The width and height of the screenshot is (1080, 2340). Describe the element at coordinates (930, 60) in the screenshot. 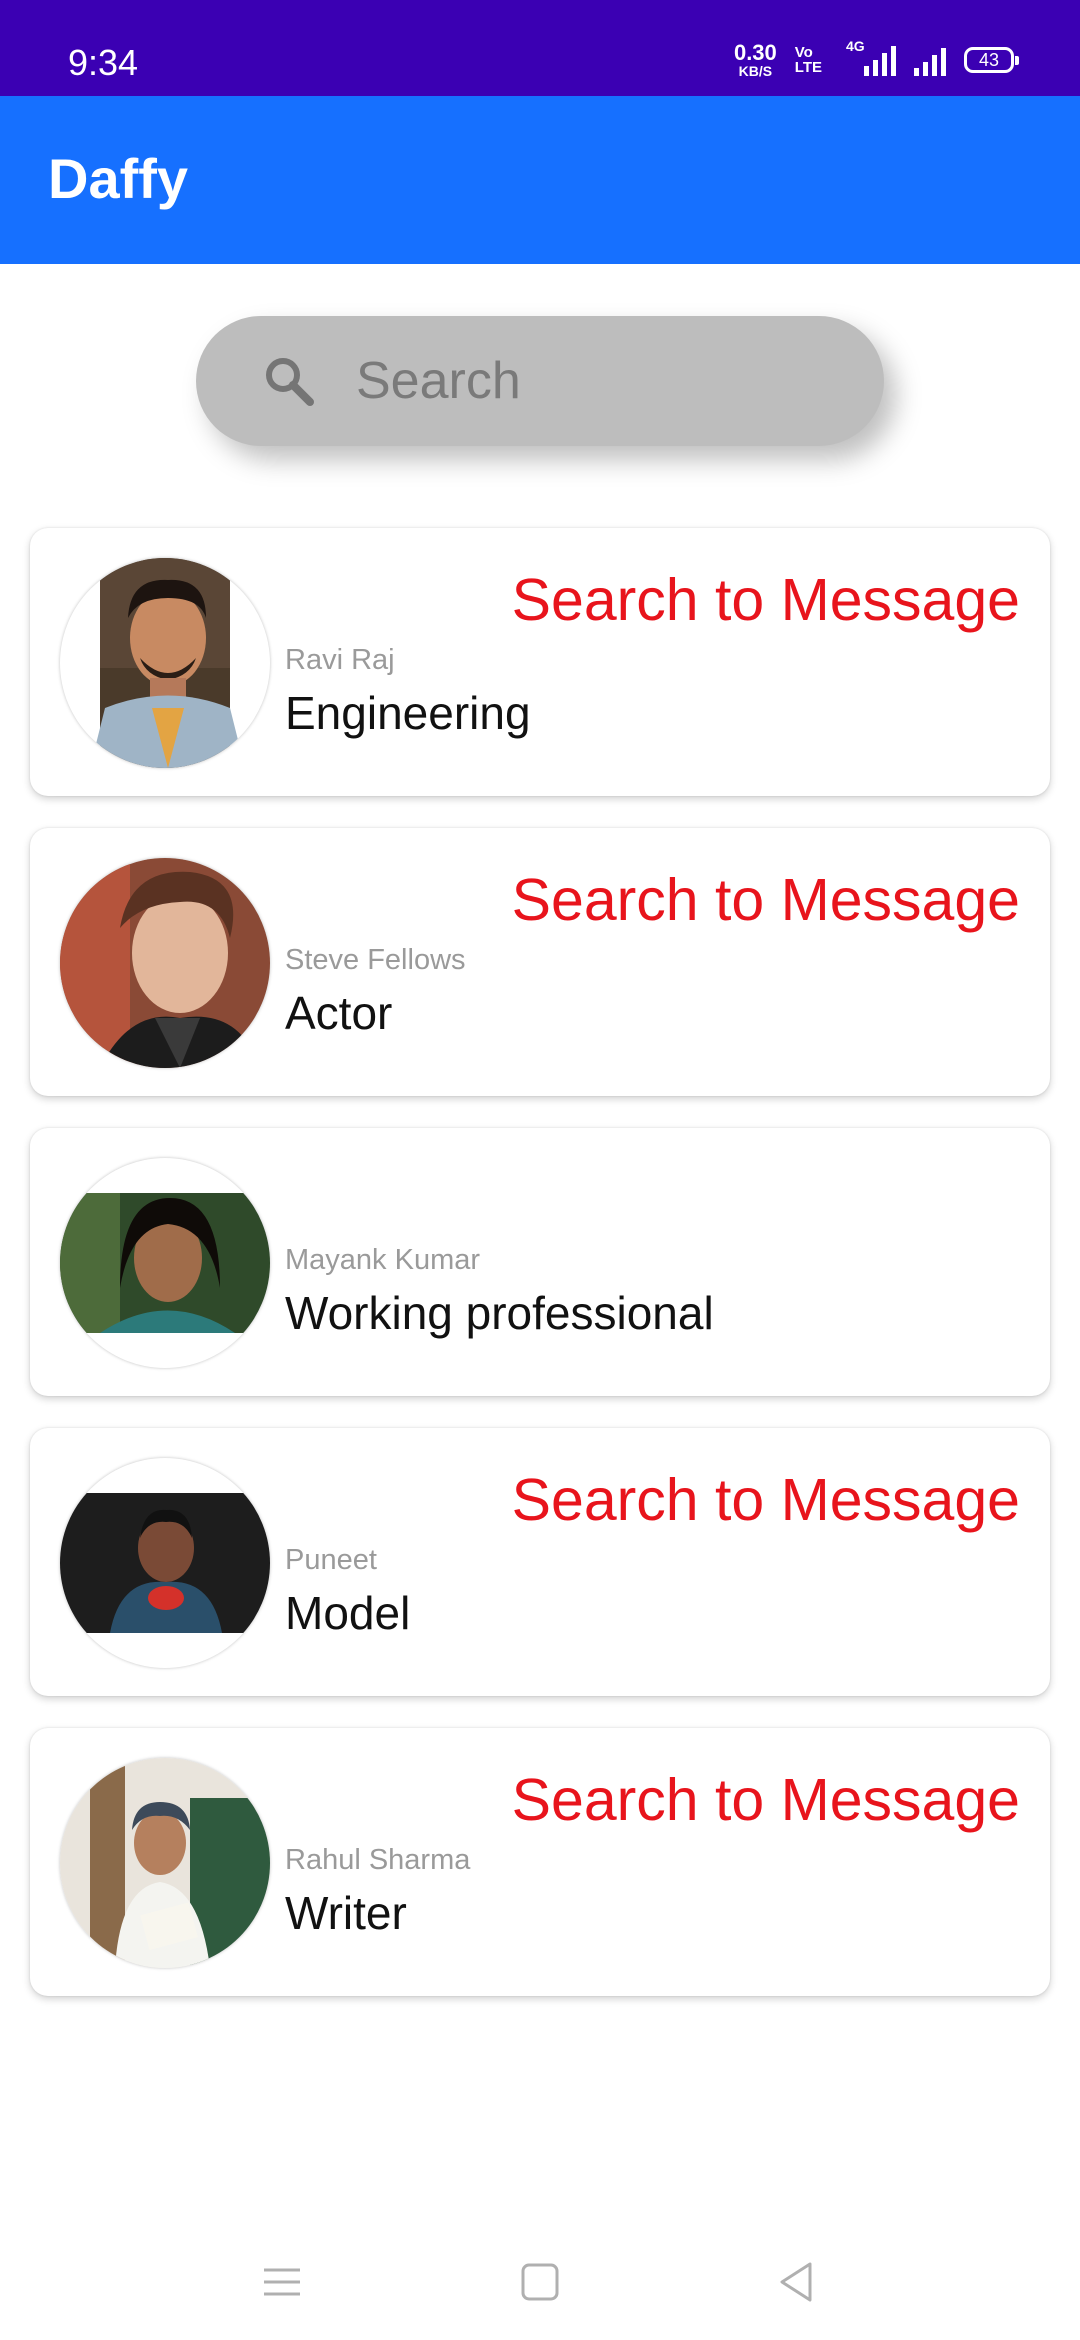

I see `signal-icon` at that location.